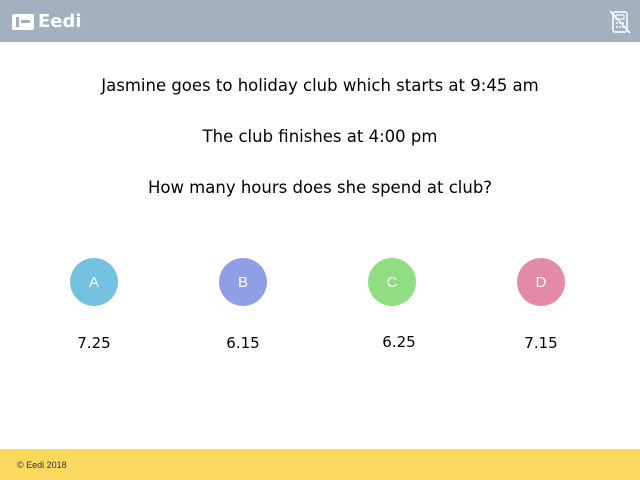 This screenshot has width=640, height=480. What do you see at coordinates (60, 21) in the screenshot?
I see `brand-name: Eedi` at bounding box center [60, 21].